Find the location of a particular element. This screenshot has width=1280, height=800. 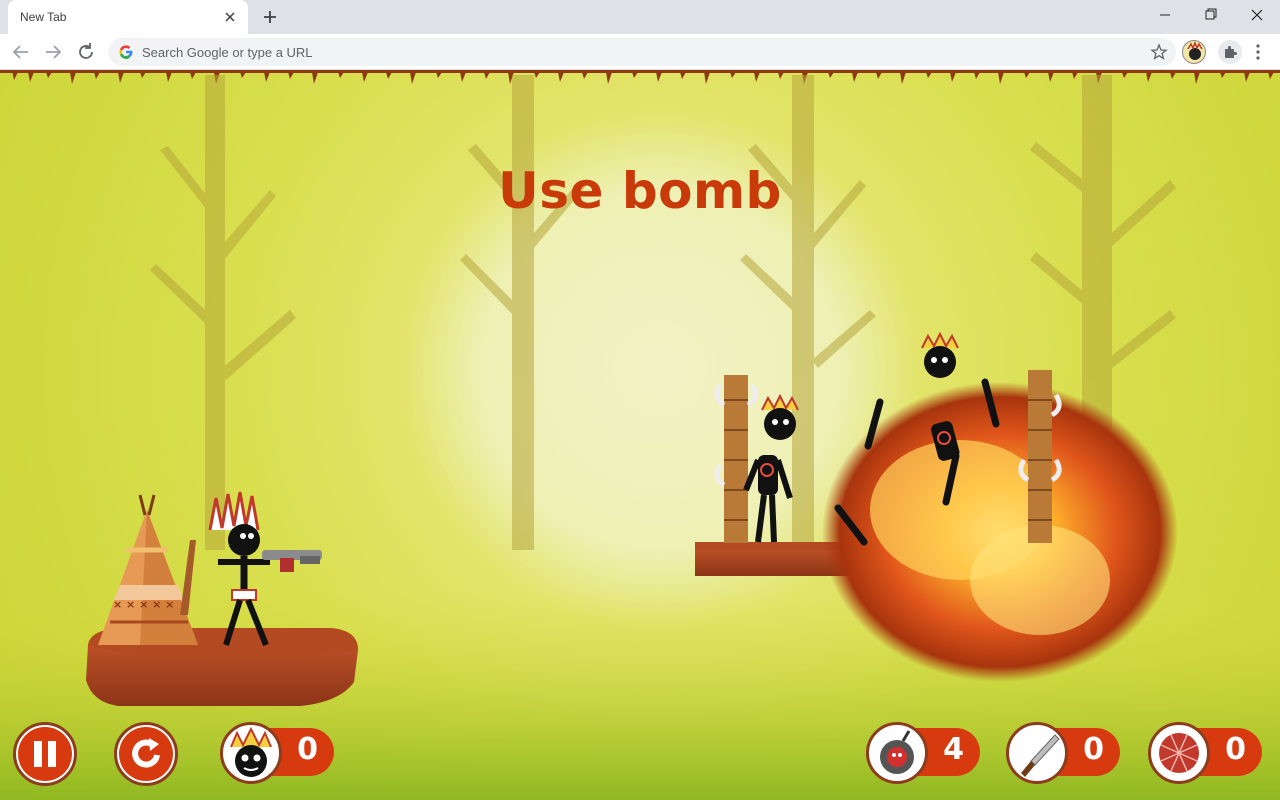

browser-toolbar: Search Google or type a URL is located at coordinates (640, 52).